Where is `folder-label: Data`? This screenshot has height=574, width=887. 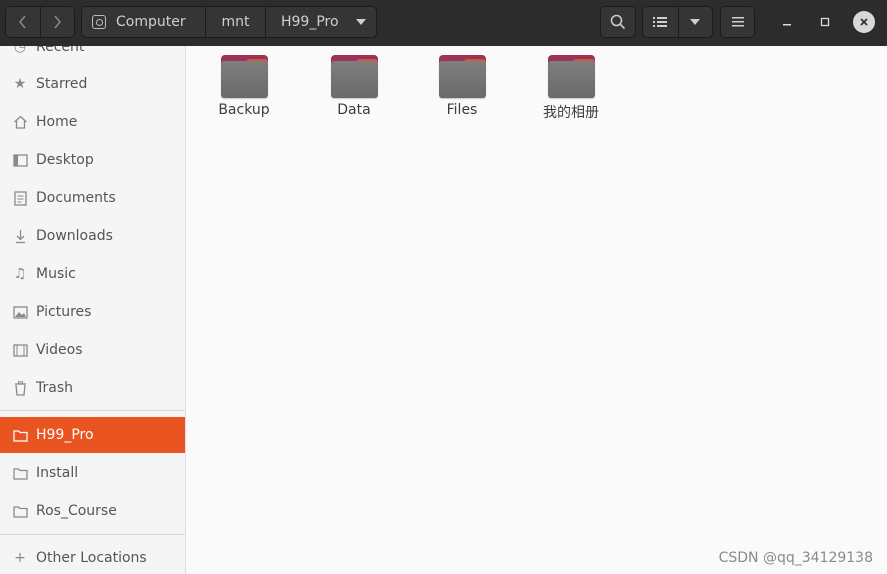
folder-label: Data is located at coordinates (354, 110).